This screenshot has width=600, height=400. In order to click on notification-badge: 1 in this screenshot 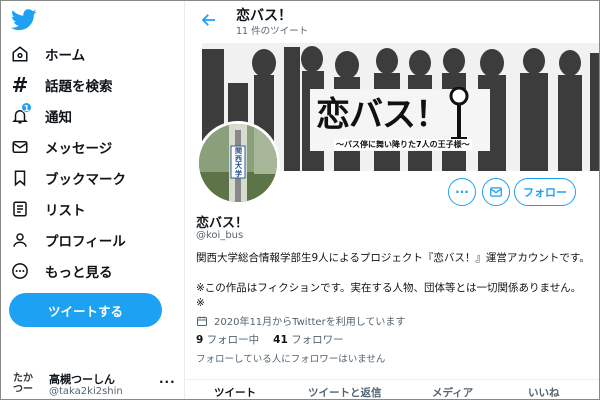, I will do `click(26, 107)`.